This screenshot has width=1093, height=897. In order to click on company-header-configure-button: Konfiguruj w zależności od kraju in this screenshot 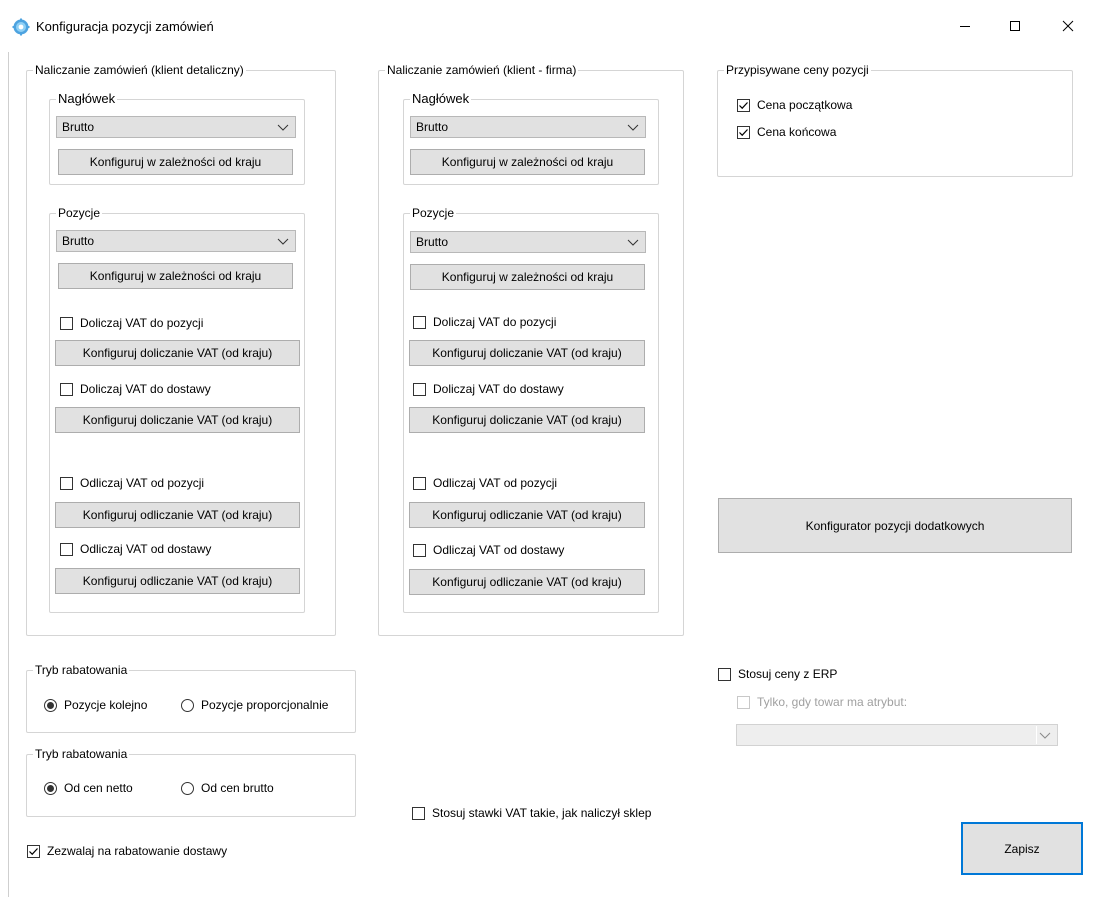, I will do `click(527, 162)`.